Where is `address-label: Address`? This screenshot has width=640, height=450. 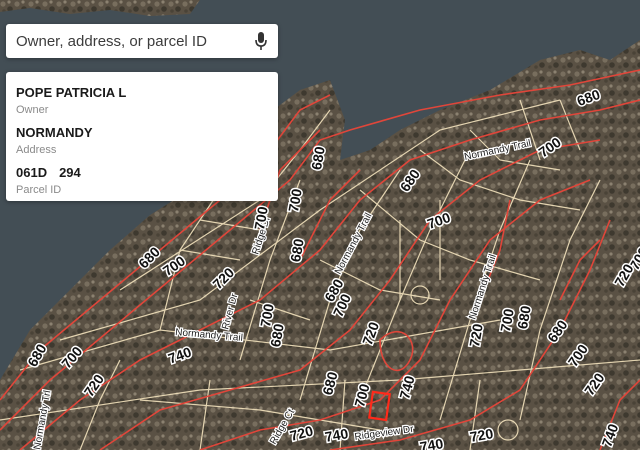 address-label: Address is located at coordinates (36, 150).